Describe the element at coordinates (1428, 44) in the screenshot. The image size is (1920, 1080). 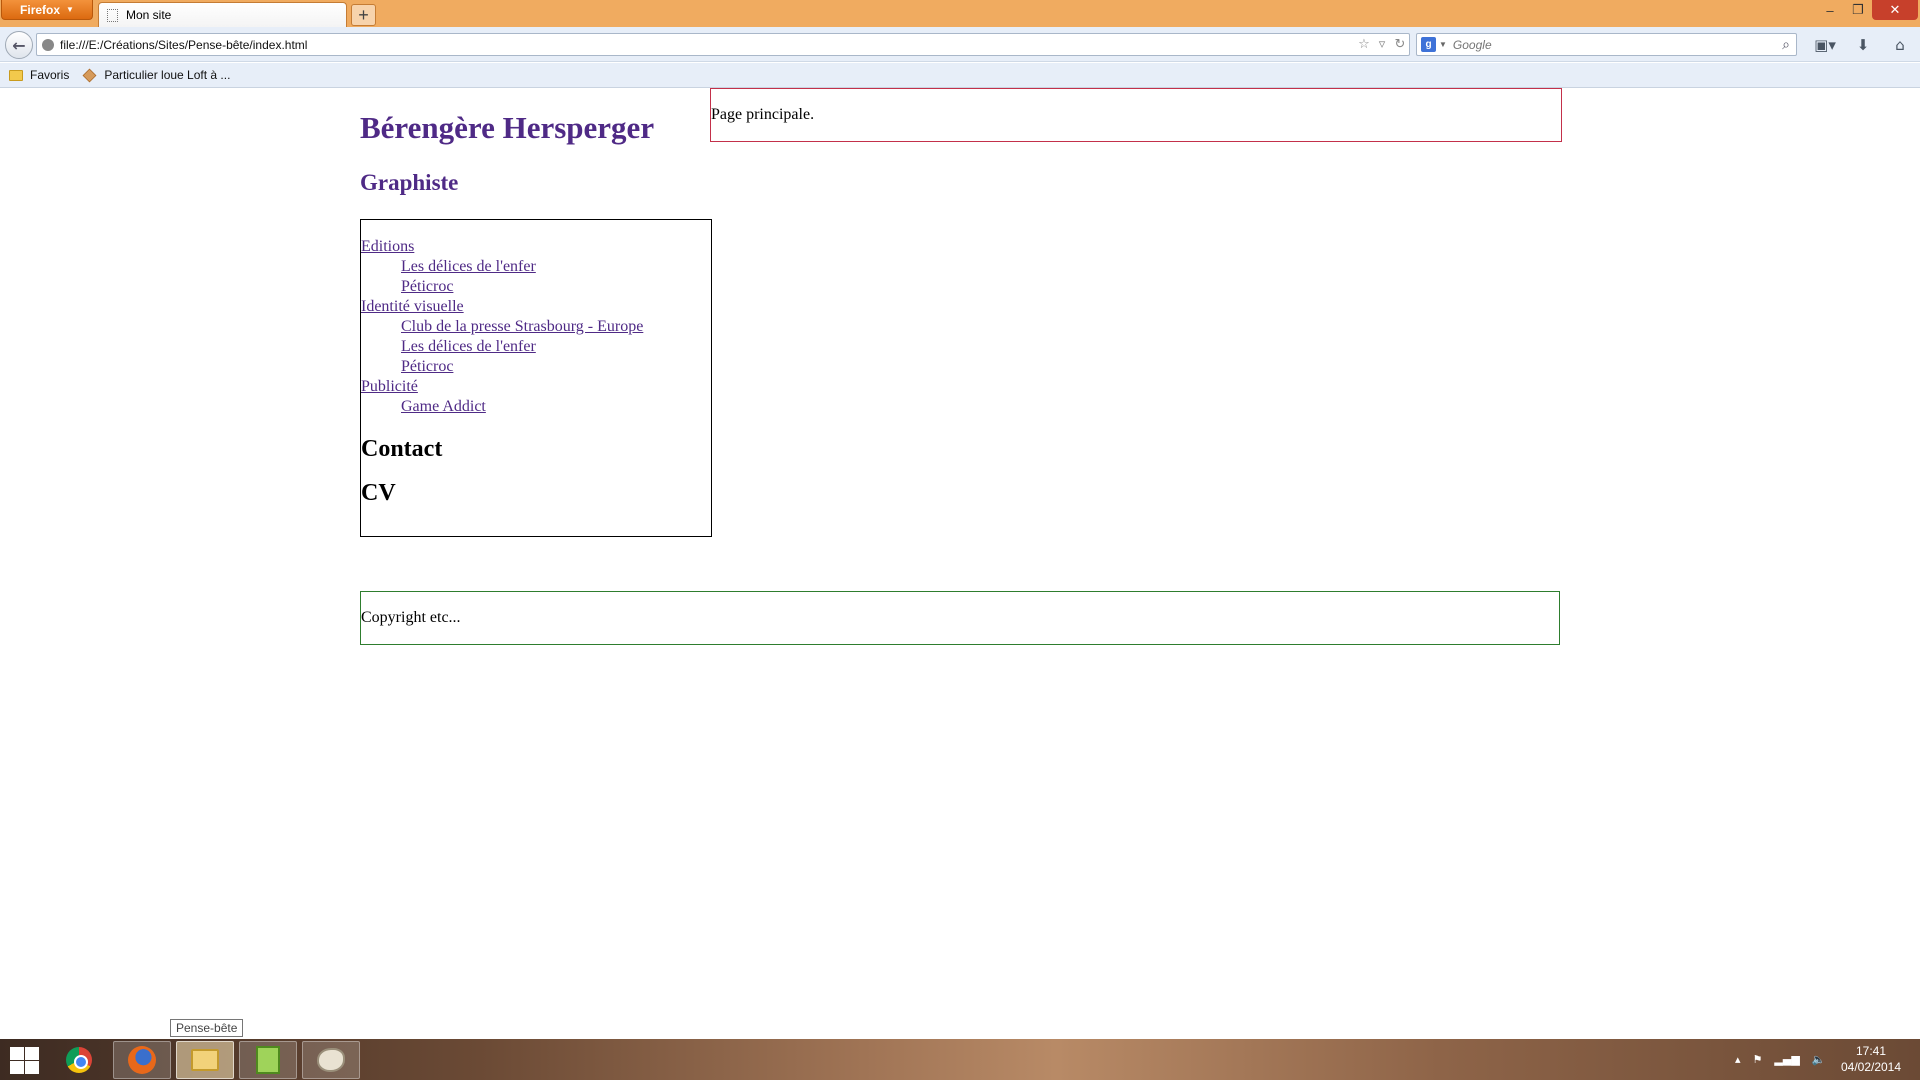
I see `google-engine-icon: g` at that location.